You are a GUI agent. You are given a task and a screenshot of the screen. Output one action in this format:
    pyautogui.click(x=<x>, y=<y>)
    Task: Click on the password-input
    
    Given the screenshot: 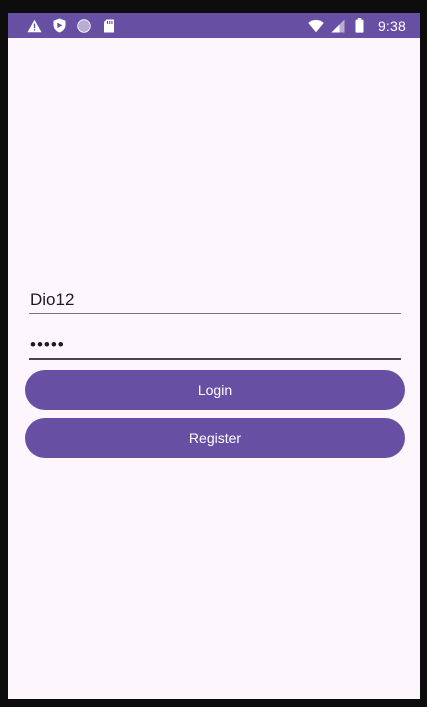 What is the action you would take?
    pyautogui.click(x=215, y=345)
    